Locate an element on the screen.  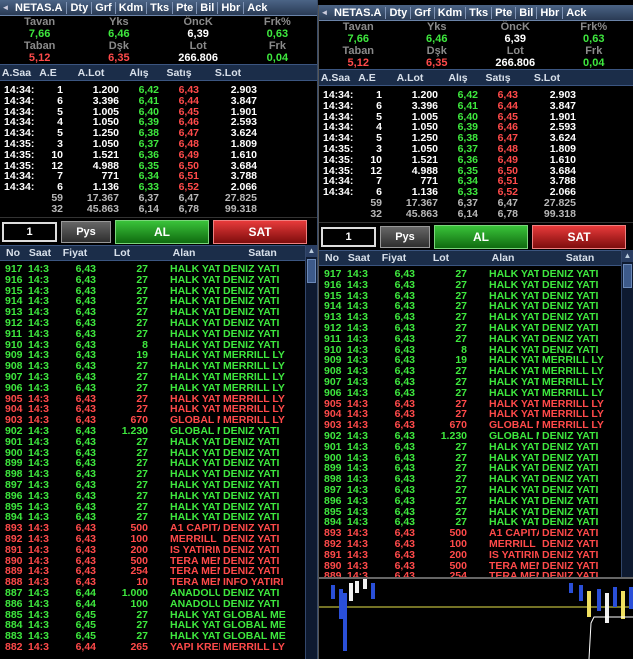
chart-background is located at coordinates (476, 619).